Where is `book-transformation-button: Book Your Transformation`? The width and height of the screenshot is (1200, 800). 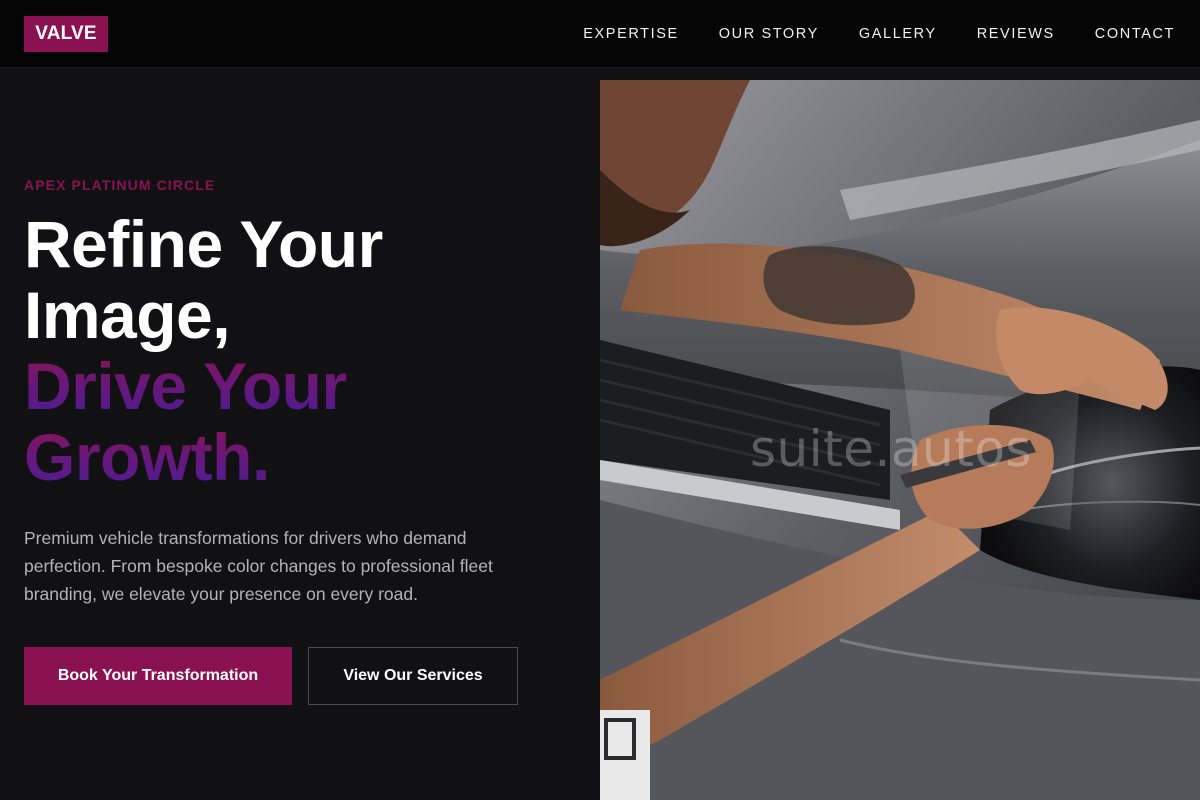
book-transformation-button: Book Your Transformation is located at coordinates (158, 676).